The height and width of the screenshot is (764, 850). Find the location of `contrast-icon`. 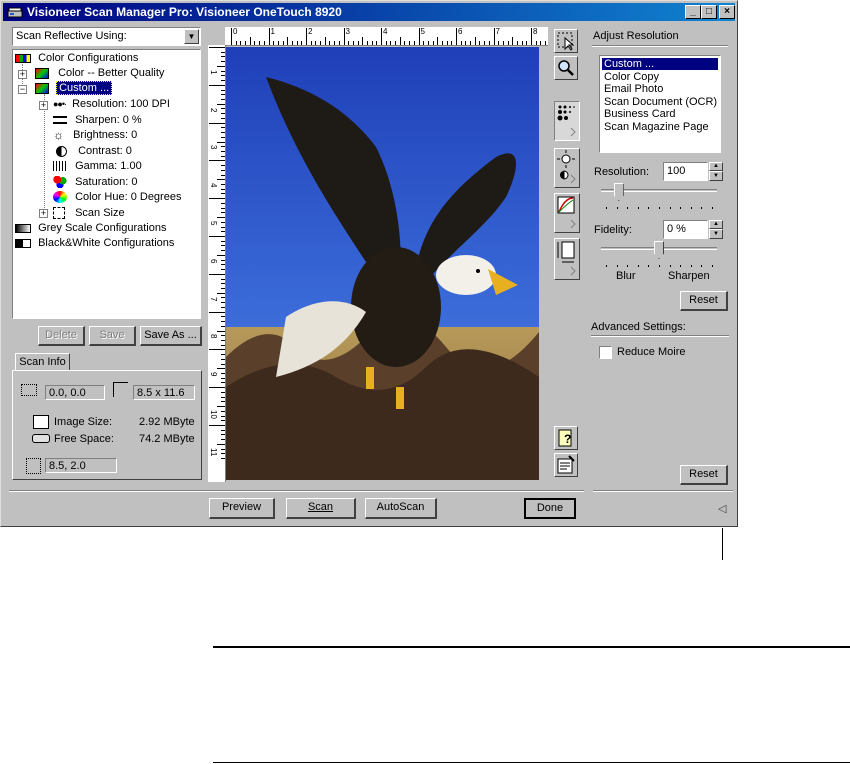

contrast-icon is located at coordinates (61, 151).